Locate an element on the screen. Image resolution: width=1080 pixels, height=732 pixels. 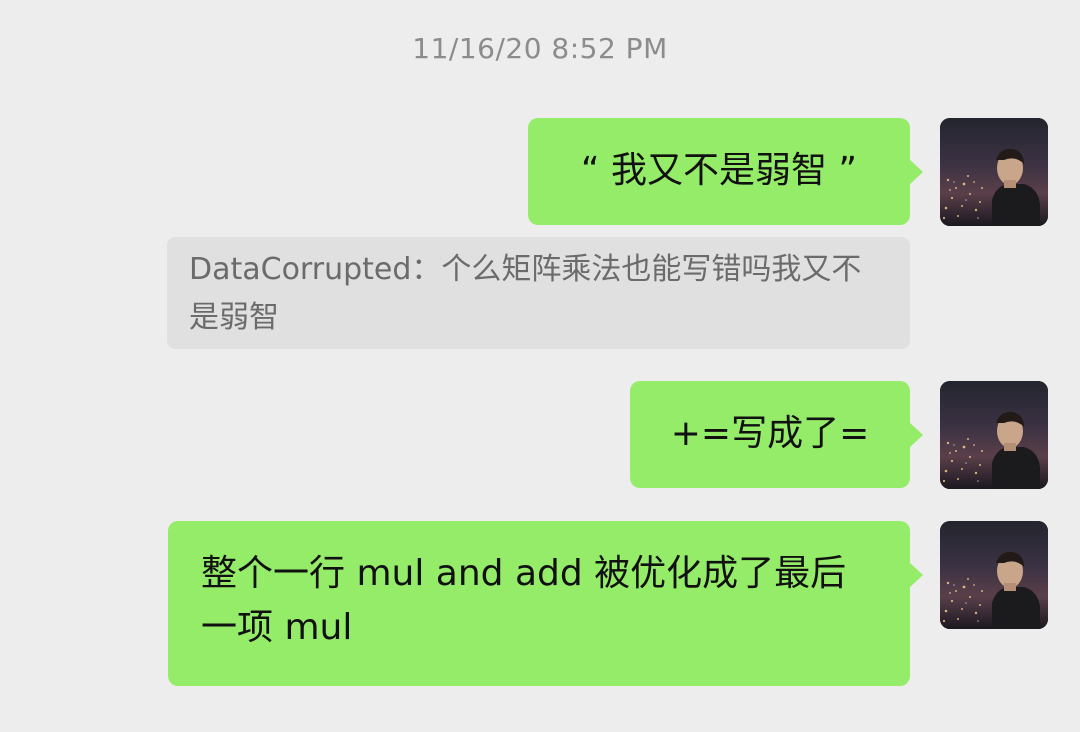
message-bubble: “ 我又不是弱智 ” is located at coordinates (725, 171).